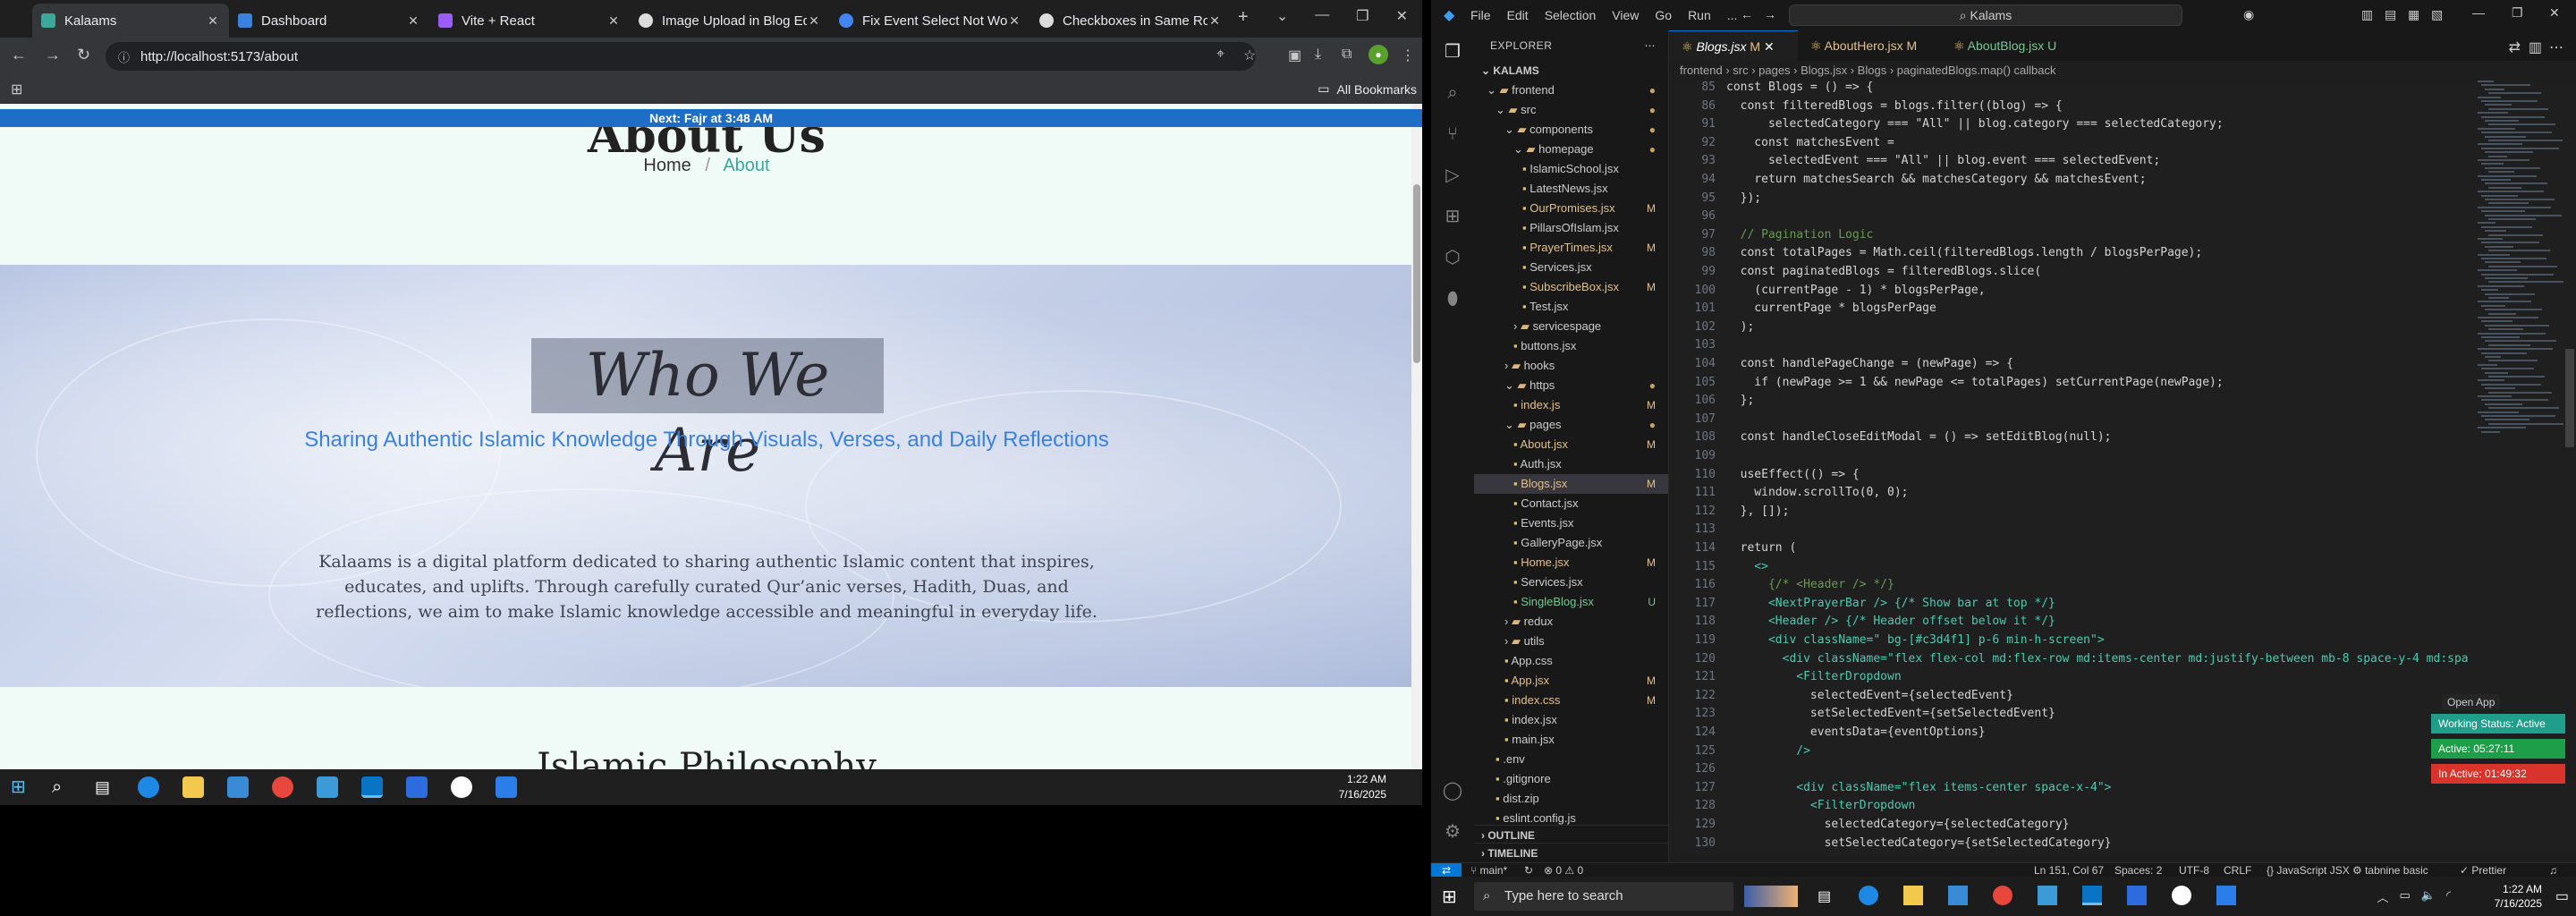 The width and height of the screenshot is (2576, 916). What do you see at coordinates (2137, 895) in the screenshot?
I see `zoom-icon` at bounding box center [2137, 895].